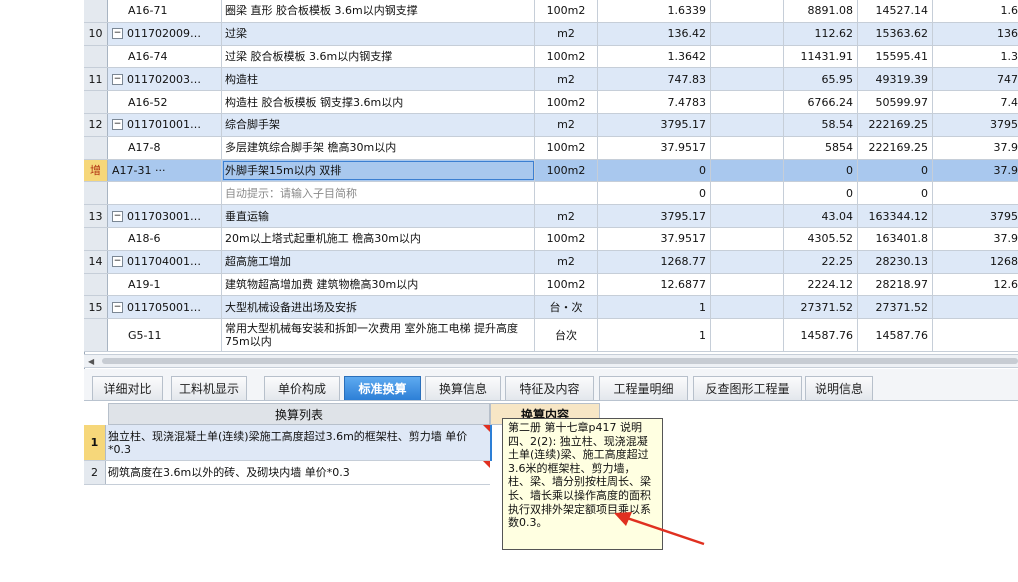 The width and height of the screenshot is (1018, 582). Describe the element at coordinates (96, 79) in the screenshot. I see `row-number: 11` at that location.